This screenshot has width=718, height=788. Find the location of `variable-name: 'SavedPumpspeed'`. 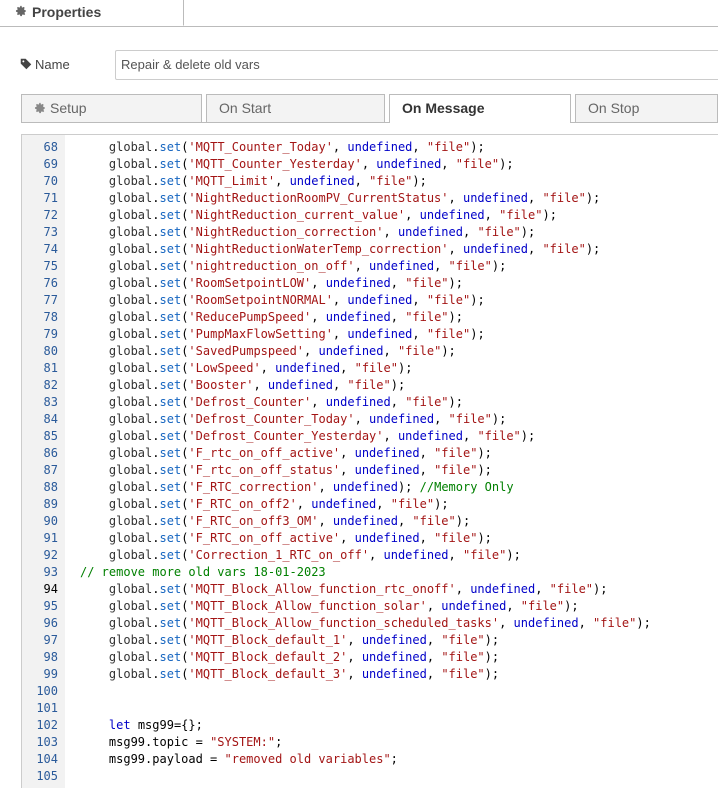

variable-name: 'SavedPumpspeed' is located at coordinates (246, 351).